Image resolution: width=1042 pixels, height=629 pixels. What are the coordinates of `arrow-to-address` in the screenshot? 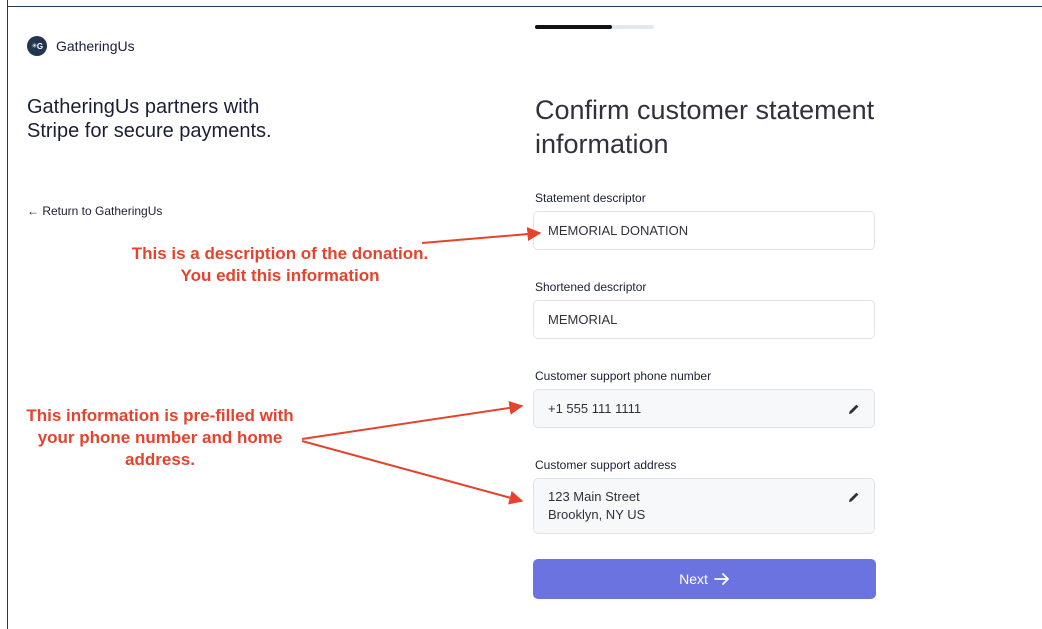 It's located at (412, 472).